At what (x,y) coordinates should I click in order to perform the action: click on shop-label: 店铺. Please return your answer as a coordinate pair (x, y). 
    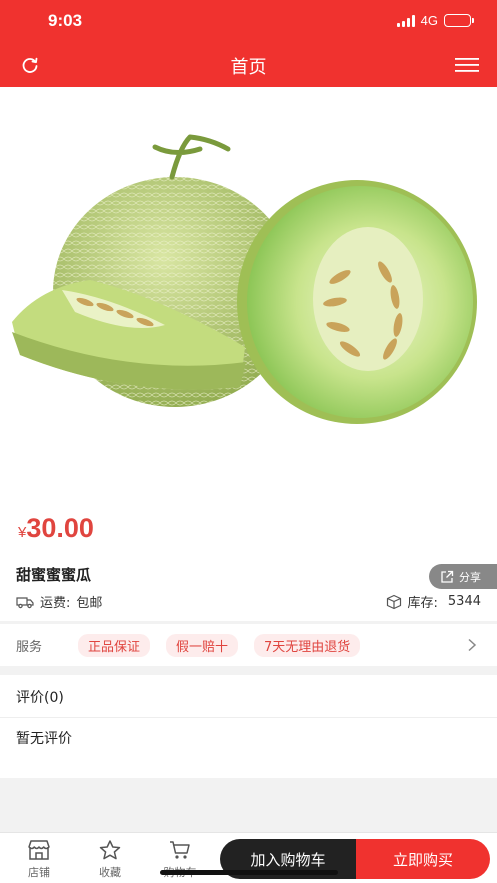
    Looking at the image, I should click on (39, 872).